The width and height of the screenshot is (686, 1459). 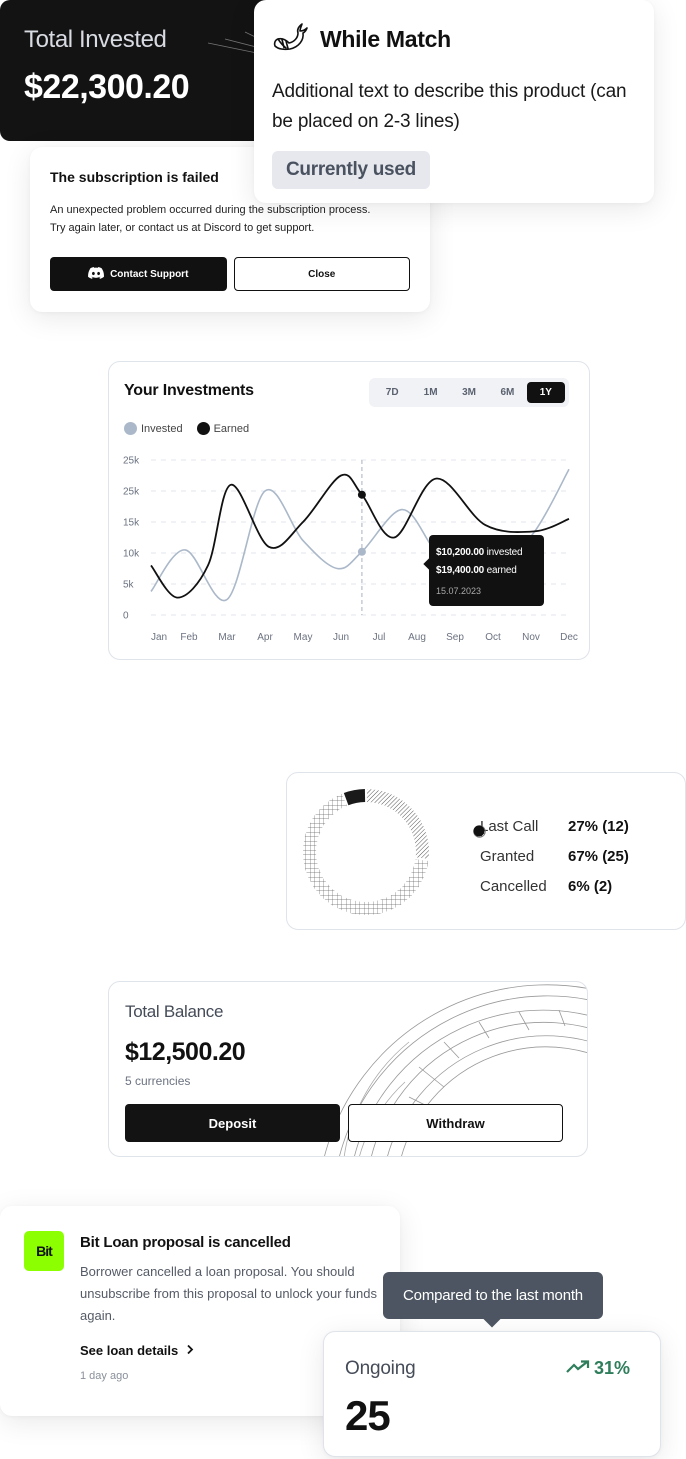 I want to click on tooltip-earned-value: $19,400.00, so click(x=460, y=570).